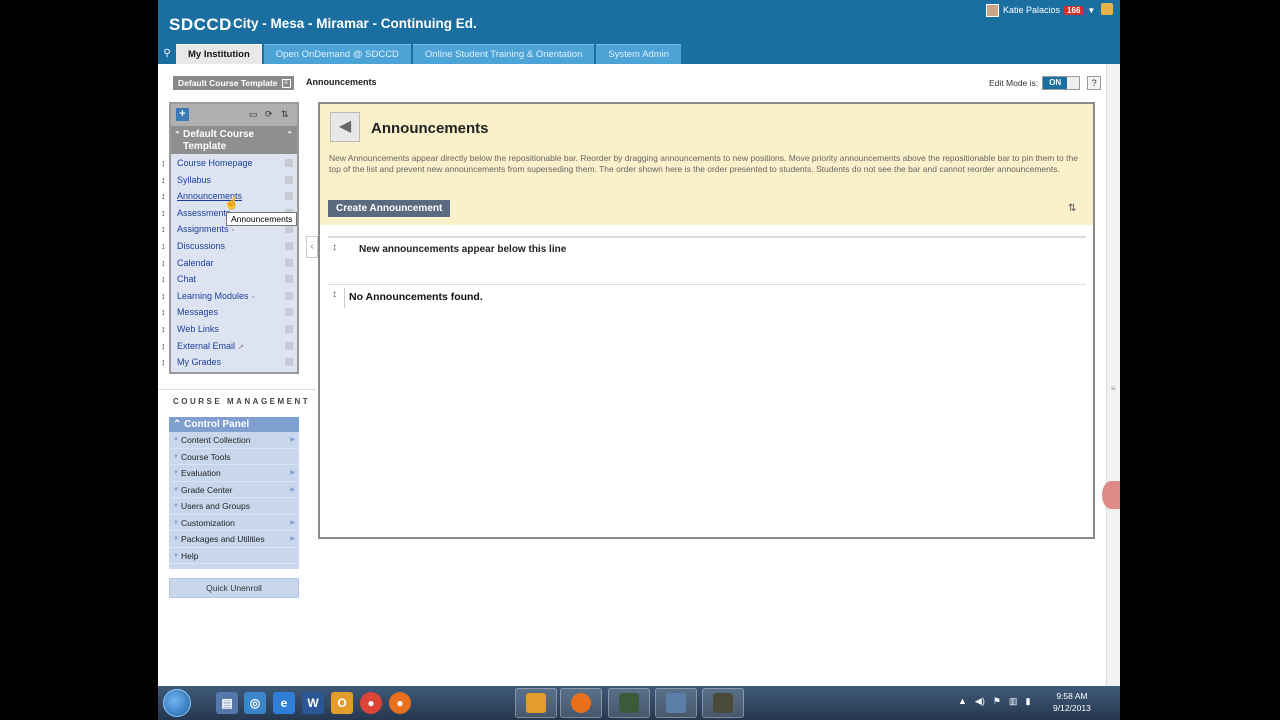 The height and width of the screenshot is (720, 1280). Describe the element at coordinates (234, 140) in the screenshot. I see `course-menu-title: ⌃ Default Course Template ⌃` at that location.